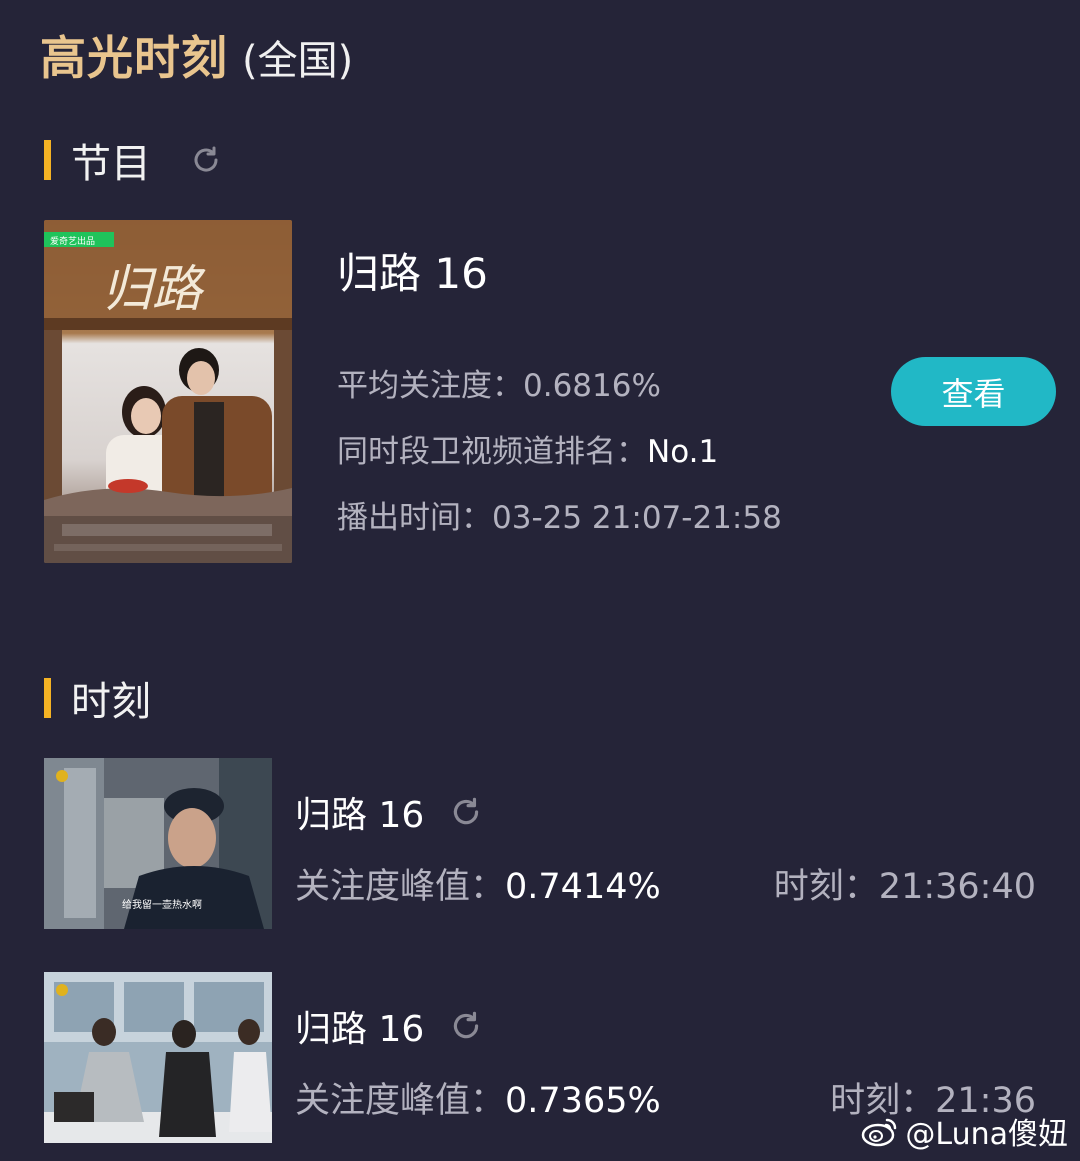  I want to click on moment-peak: 关注度峰值：0.7414%, so click(478, 883).